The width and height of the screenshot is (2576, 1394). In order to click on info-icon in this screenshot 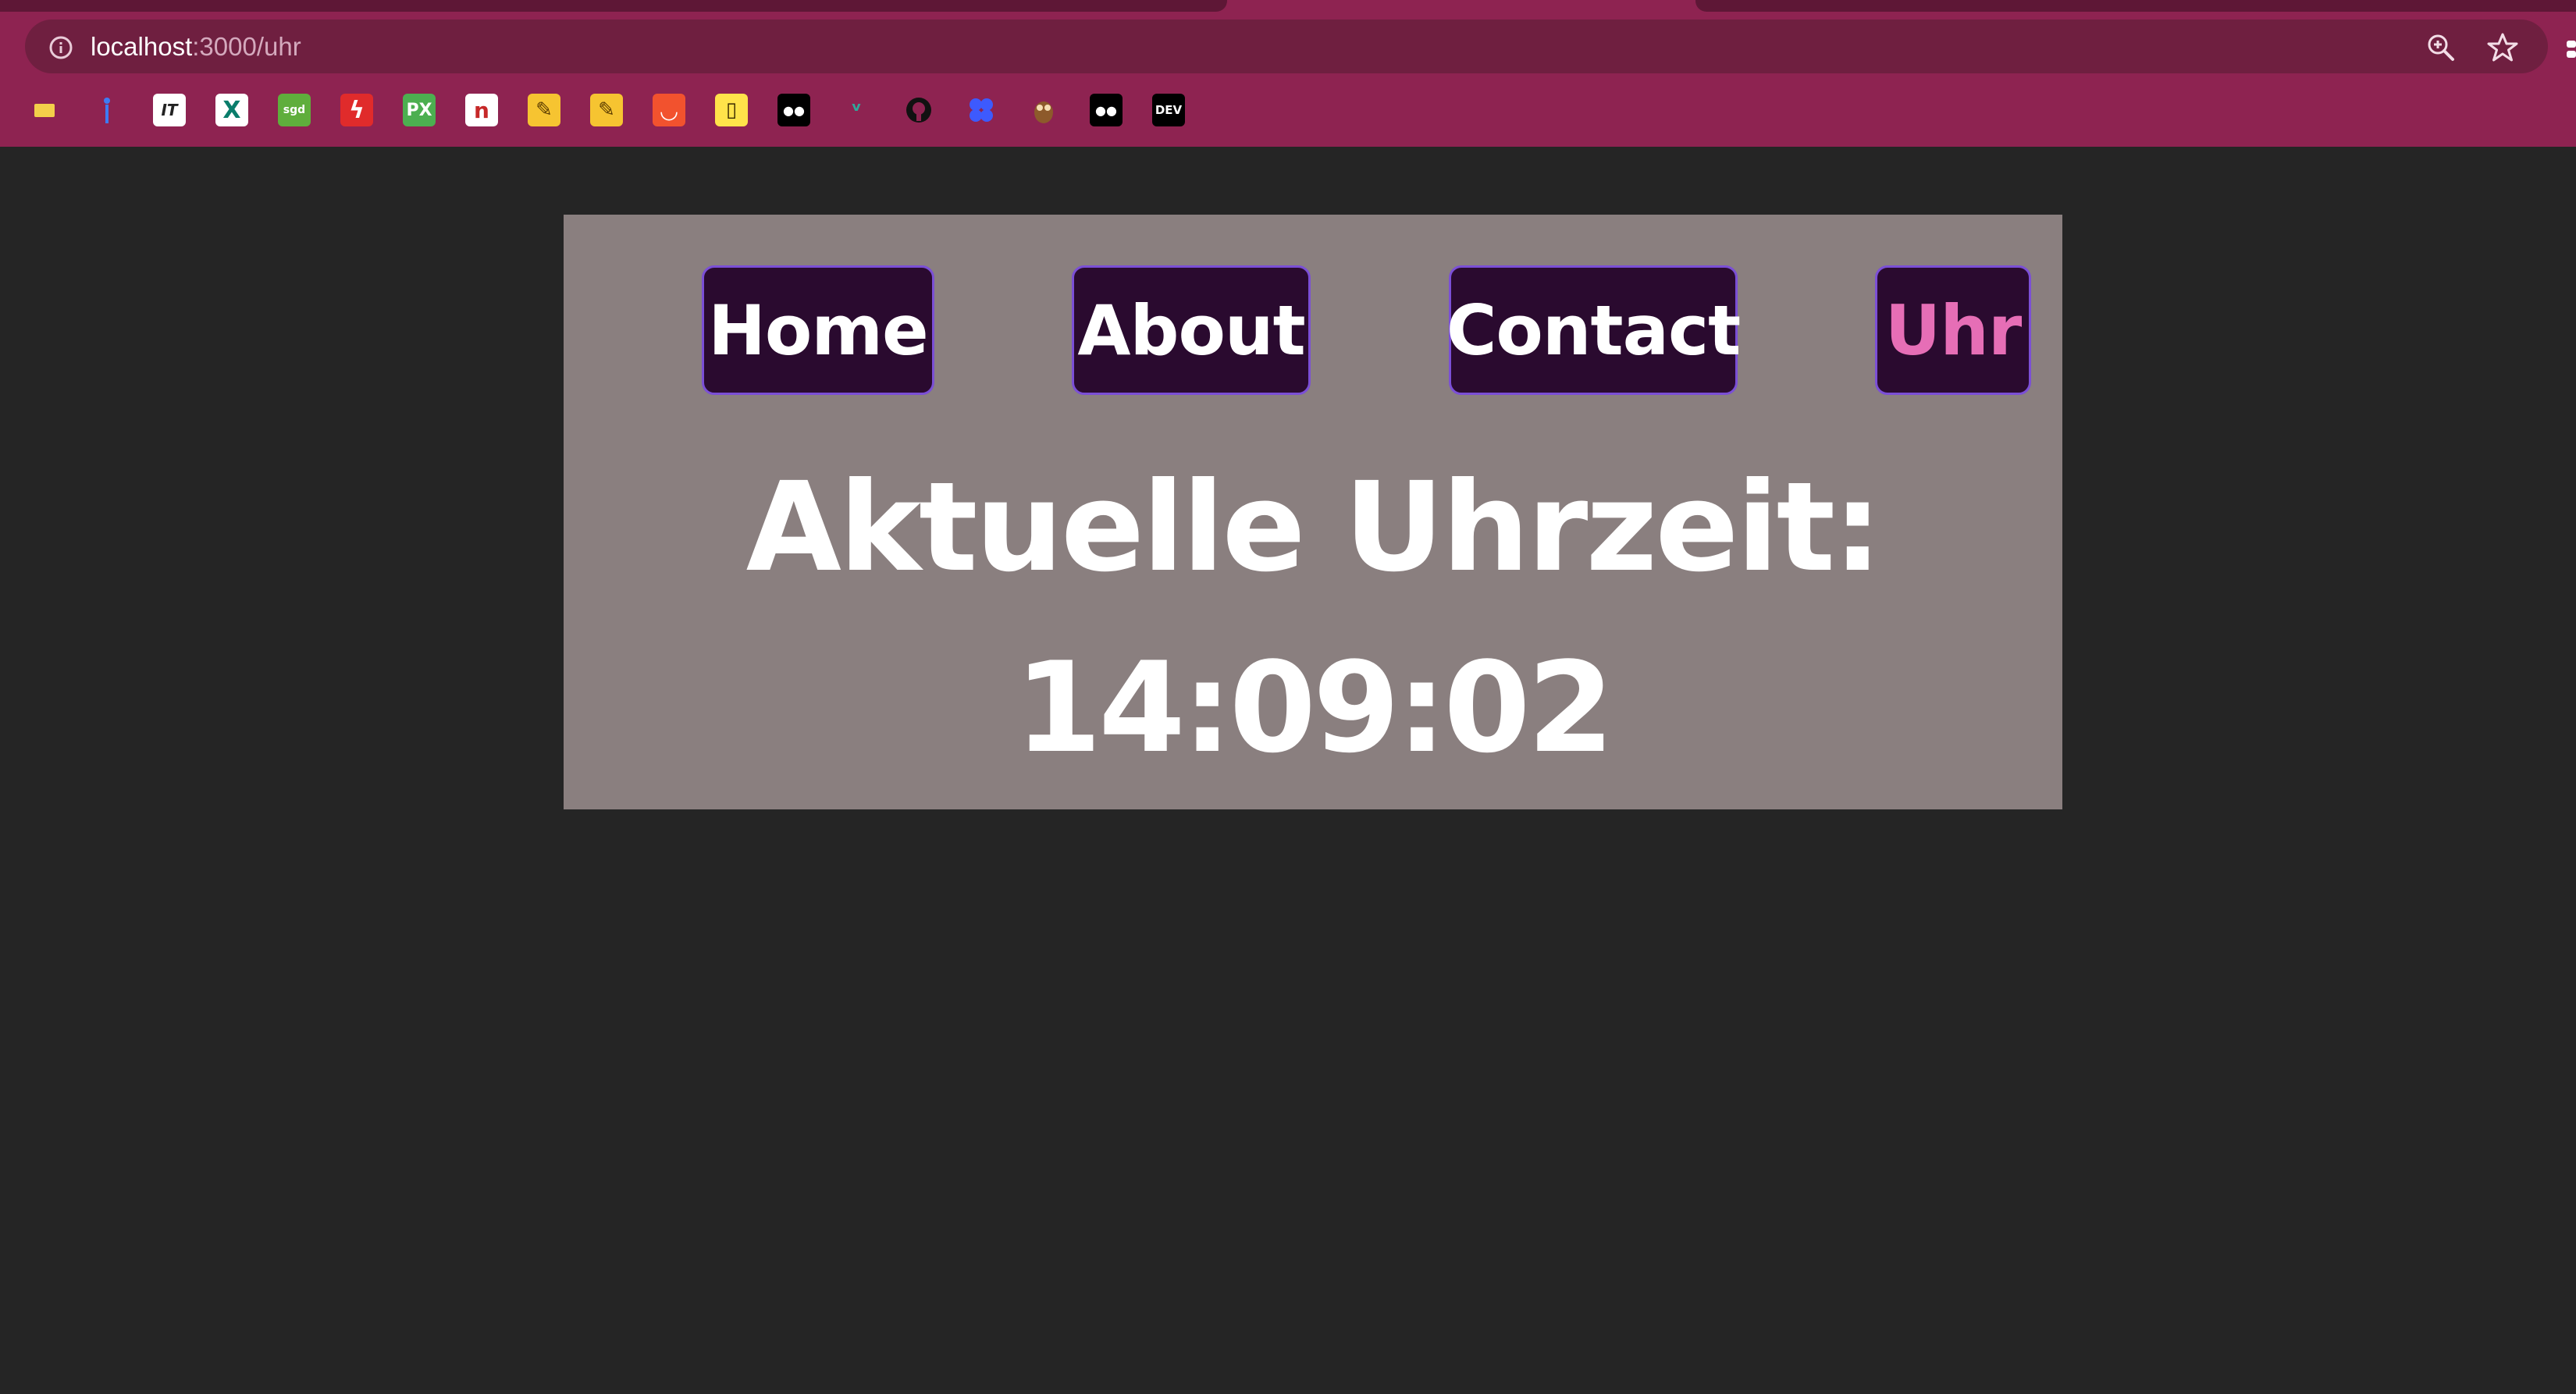, I will do `click(61, 47)`.